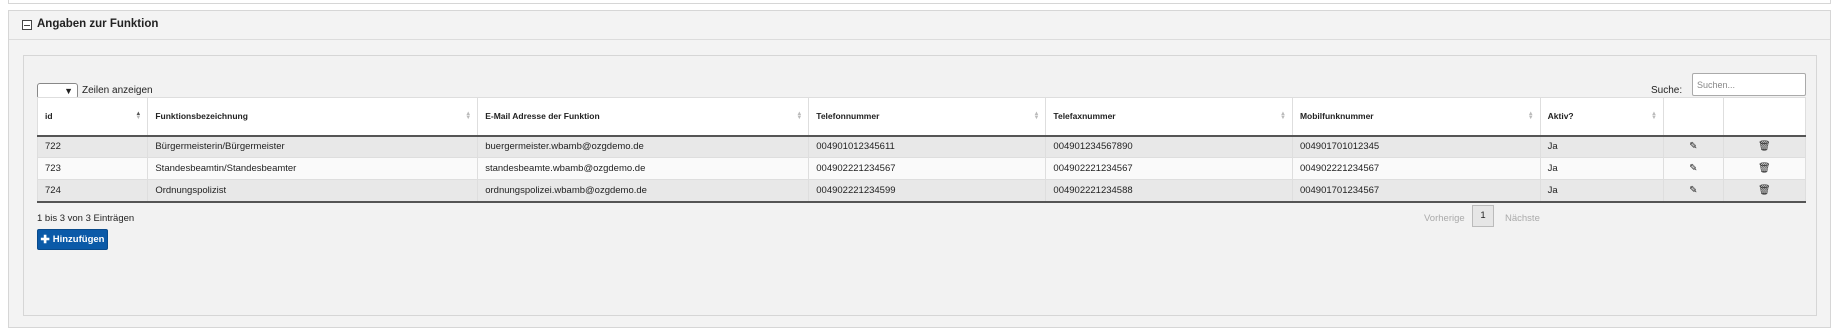  What do you see at coordinates (1483, 216) in the screenshot?
I see `pagination-page-1: 1` at bounding box center [1483, 216].